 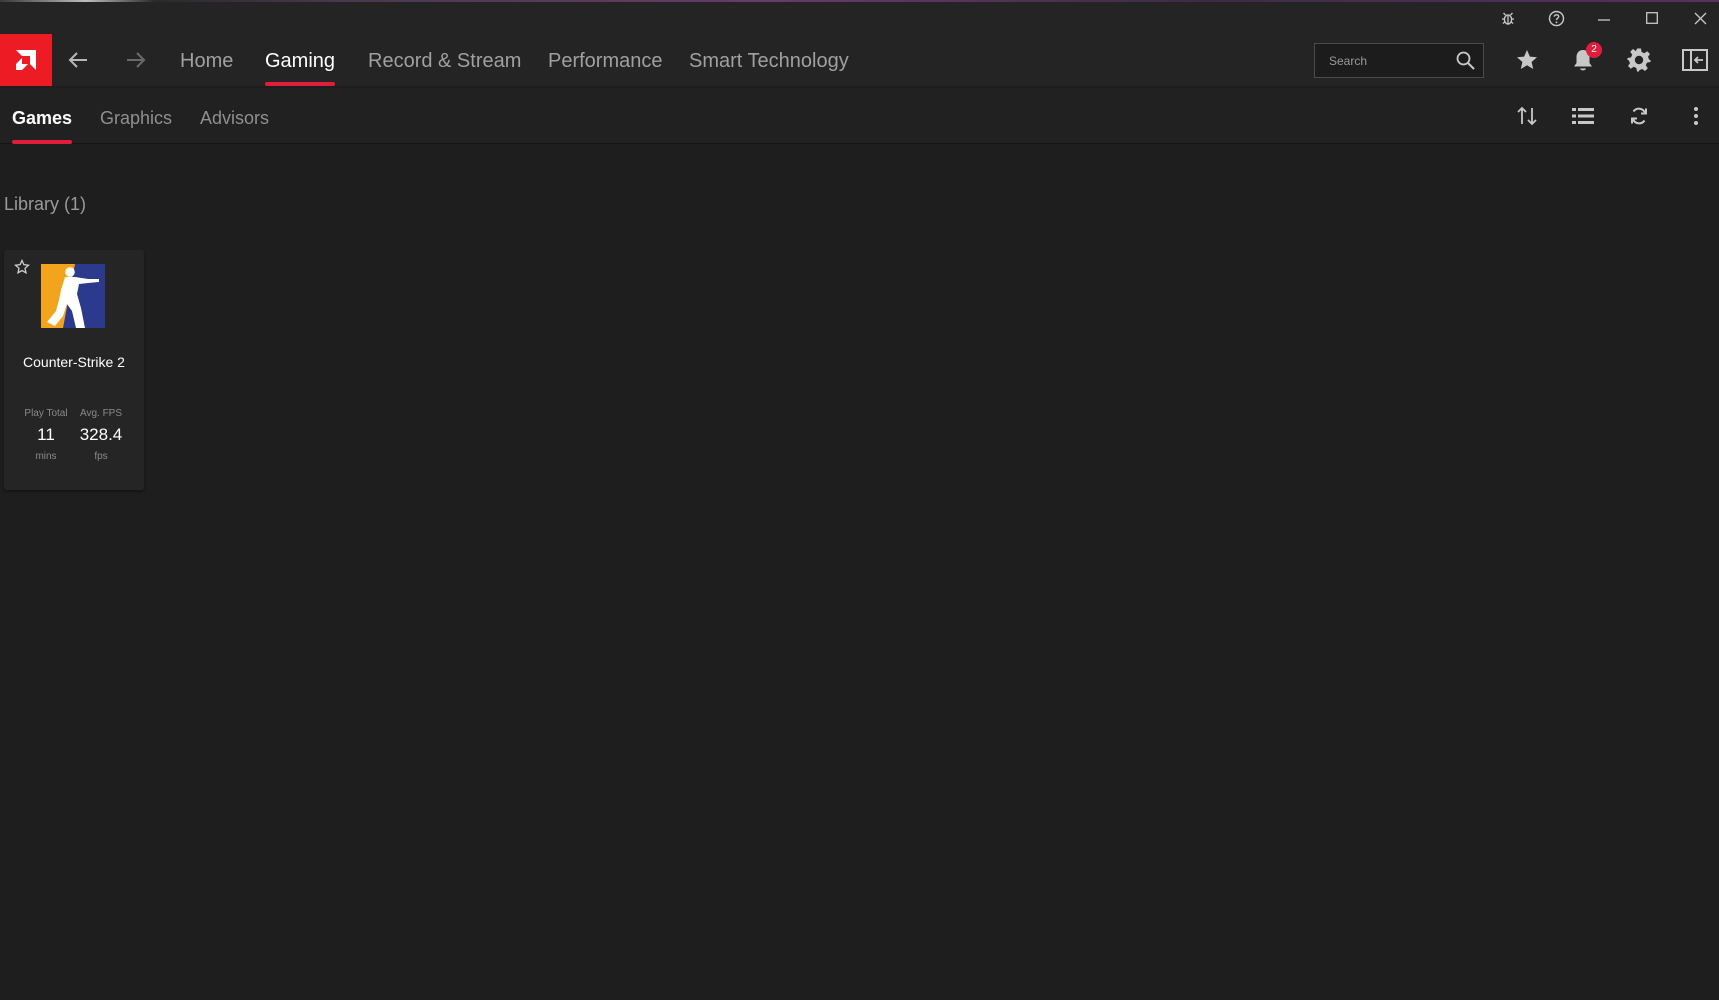 What do you see at coordinates (42, 116) in the screenshot?
I see `sub-tab-games: Games` at bounding box center [42, 116].